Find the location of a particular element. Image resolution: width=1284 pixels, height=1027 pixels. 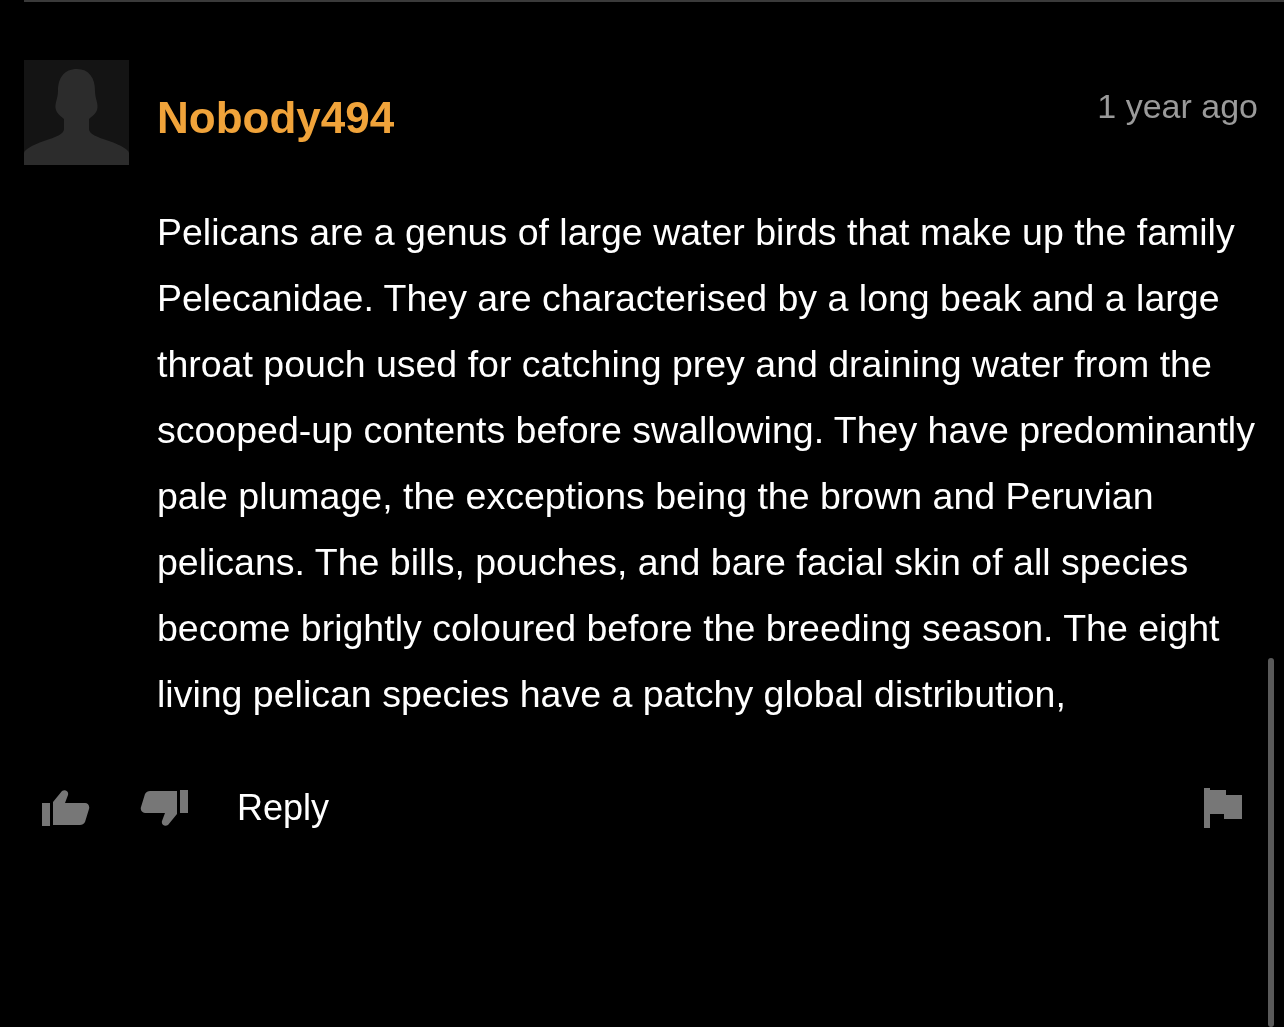

flag-icon is located at coordinates (1223, 808).